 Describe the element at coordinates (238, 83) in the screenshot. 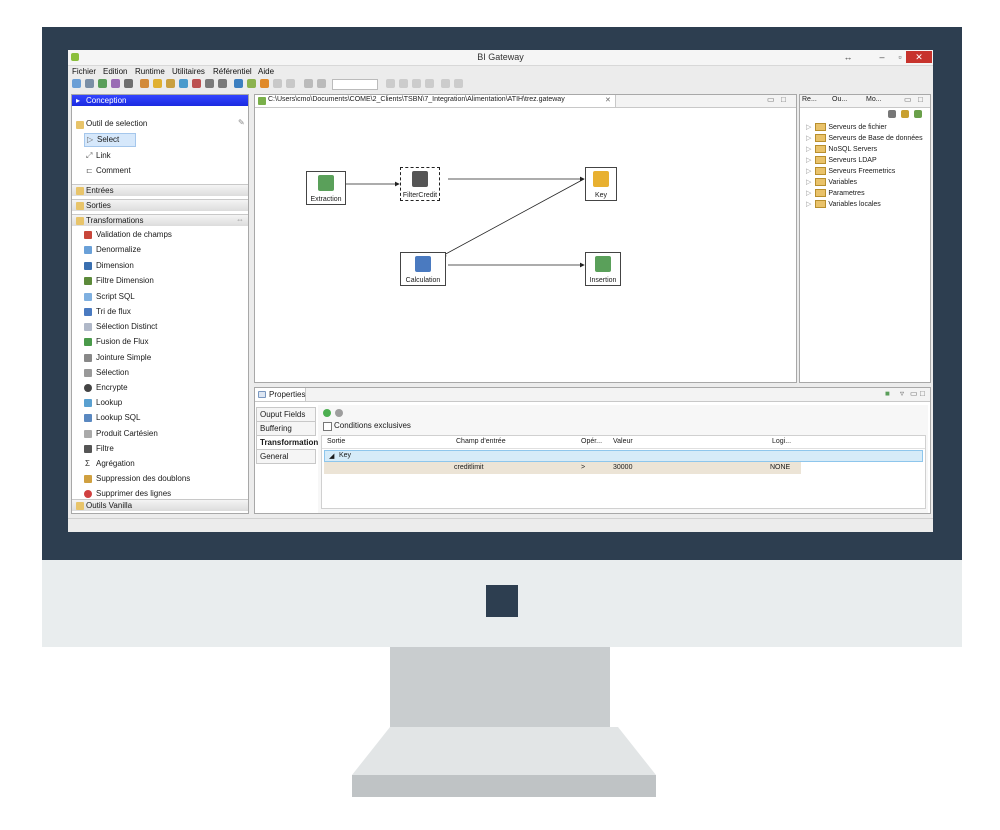

I see `database-icon` at that location.